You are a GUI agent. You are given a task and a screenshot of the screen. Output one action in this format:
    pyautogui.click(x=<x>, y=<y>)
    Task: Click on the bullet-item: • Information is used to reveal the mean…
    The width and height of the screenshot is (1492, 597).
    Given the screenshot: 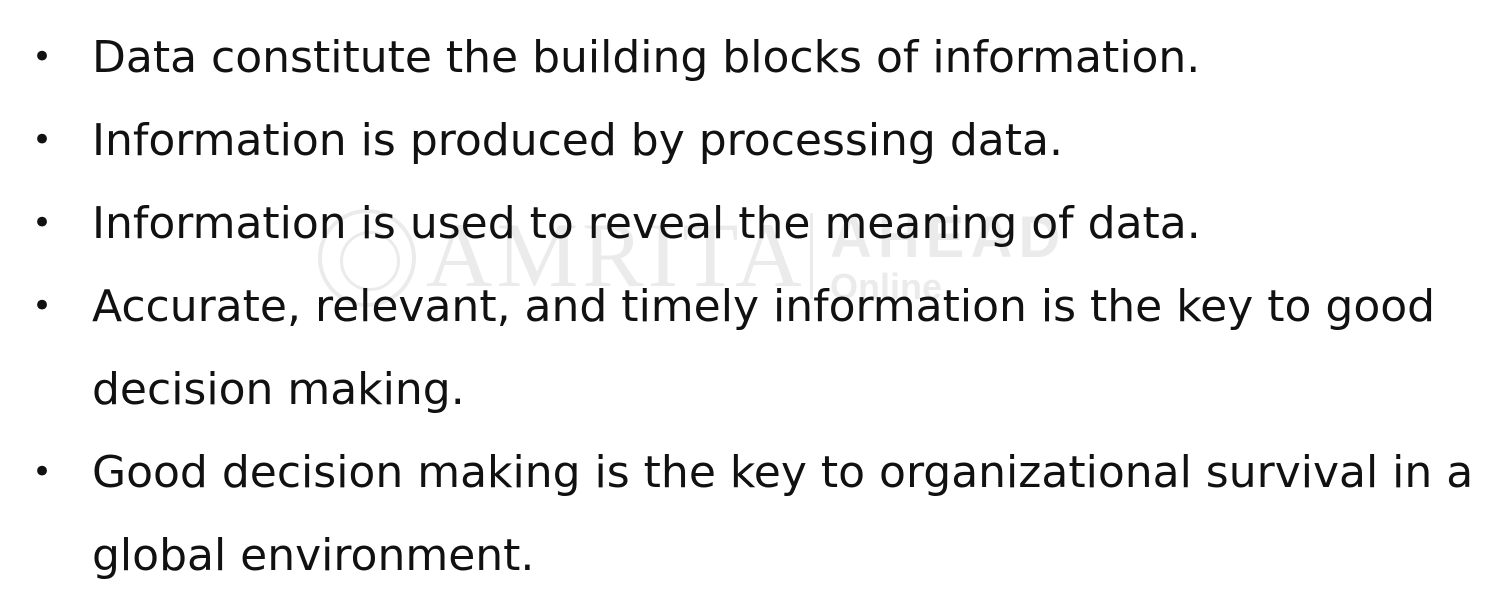 What is the action you would take?
    pyautogui.click(x=746, y=223)
    